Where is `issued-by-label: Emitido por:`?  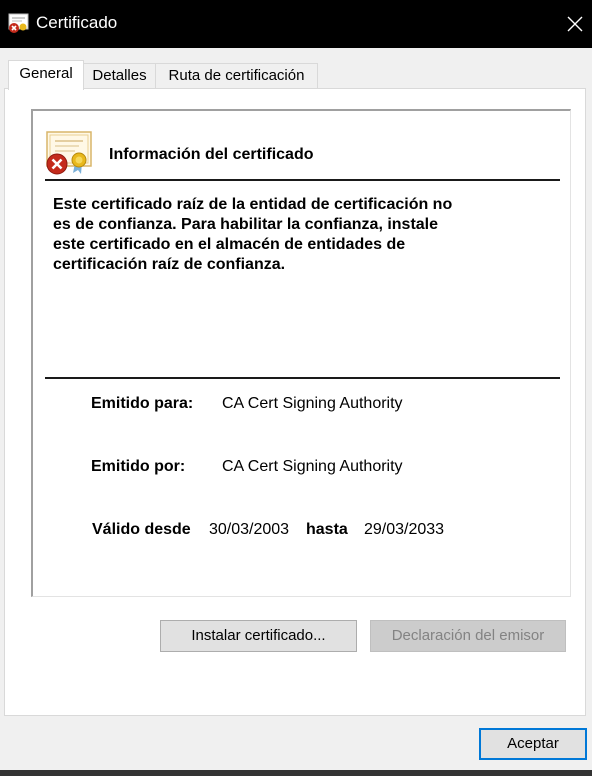 issued-by-label: Emitido por: is located at coordinates (138, 466).